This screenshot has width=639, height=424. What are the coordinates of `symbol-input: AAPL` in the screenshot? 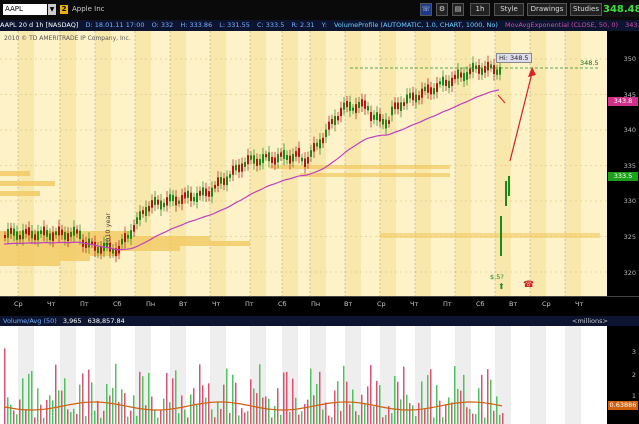 It's located at (25, 9).